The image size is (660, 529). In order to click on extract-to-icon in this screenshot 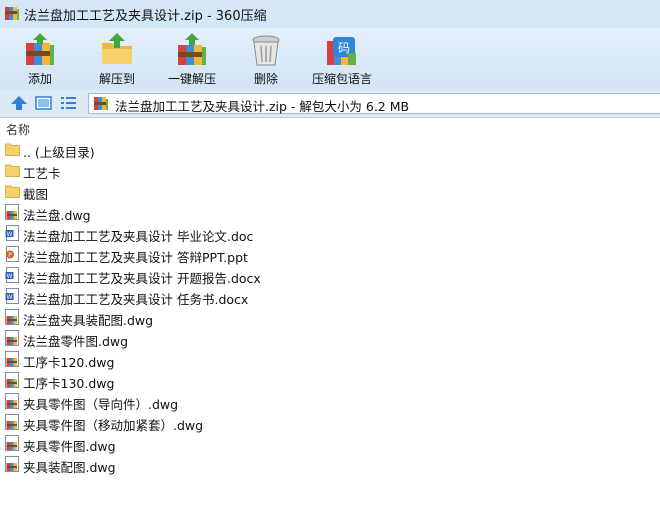, I will do `click(117, 48)`.